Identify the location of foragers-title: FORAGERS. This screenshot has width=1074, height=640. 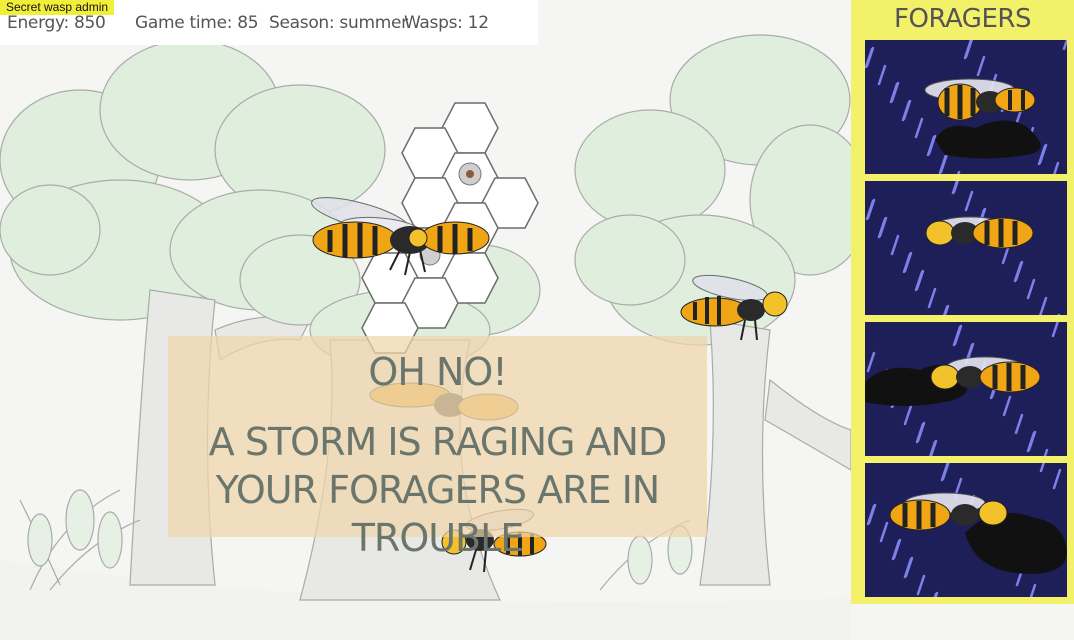
(962, 19).